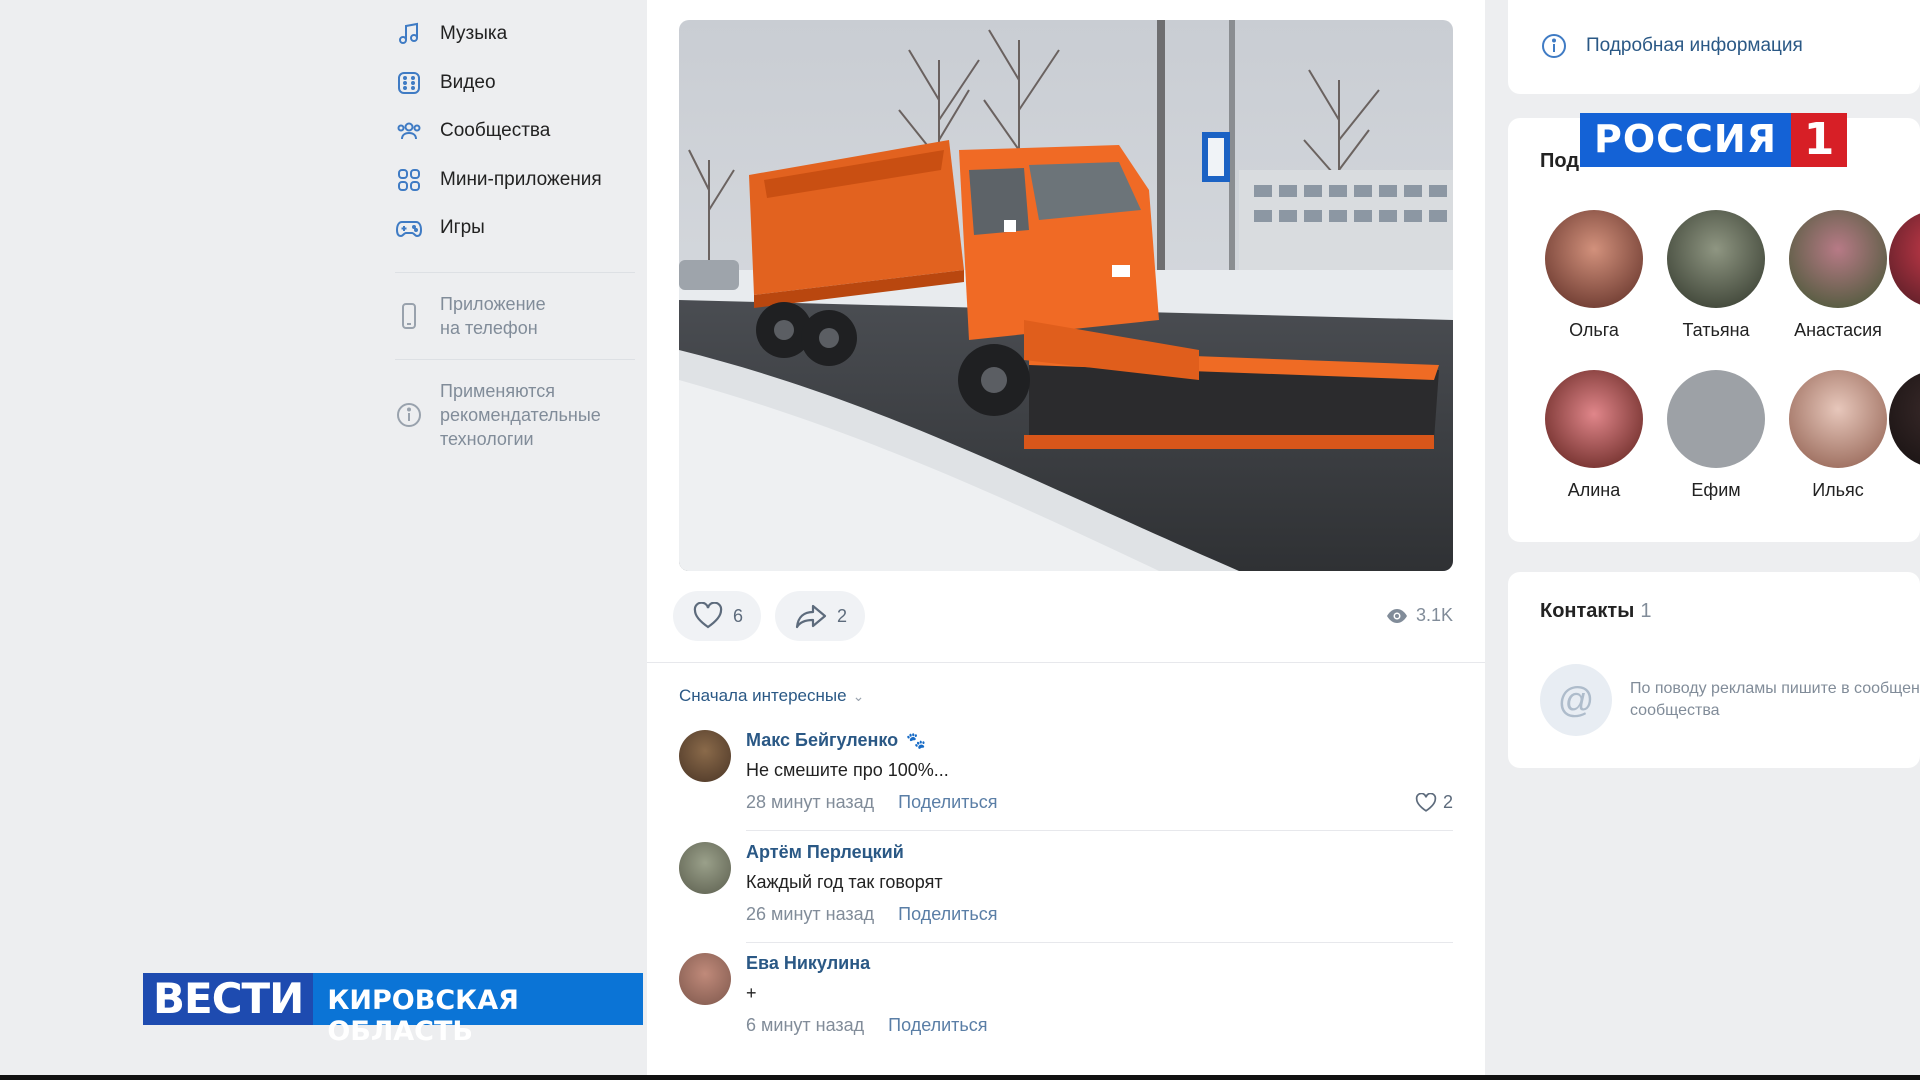 The width and height of the screenshot is (1920, 1080). What do you see at coordinates (867, 1025) in the screenshot?
I see `comment-meta: 6 минут назад Поделиться` at bounding box center [867, 1025].